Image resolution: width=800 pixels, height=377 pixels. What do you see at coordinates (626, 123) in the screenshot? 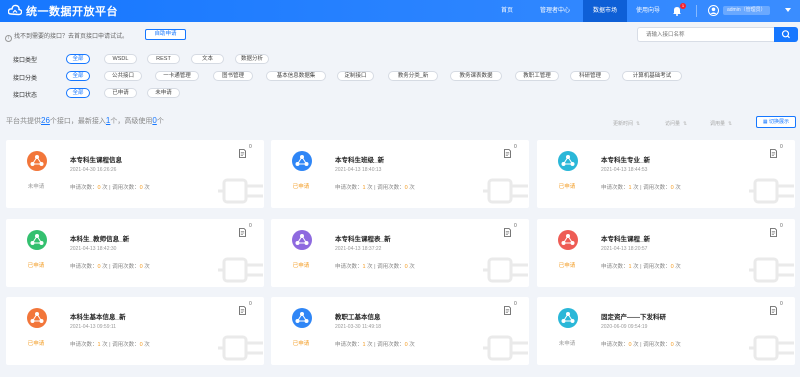
I see `sort-update-time: 更新时间 ⇅` at bounding box center [626, 123].